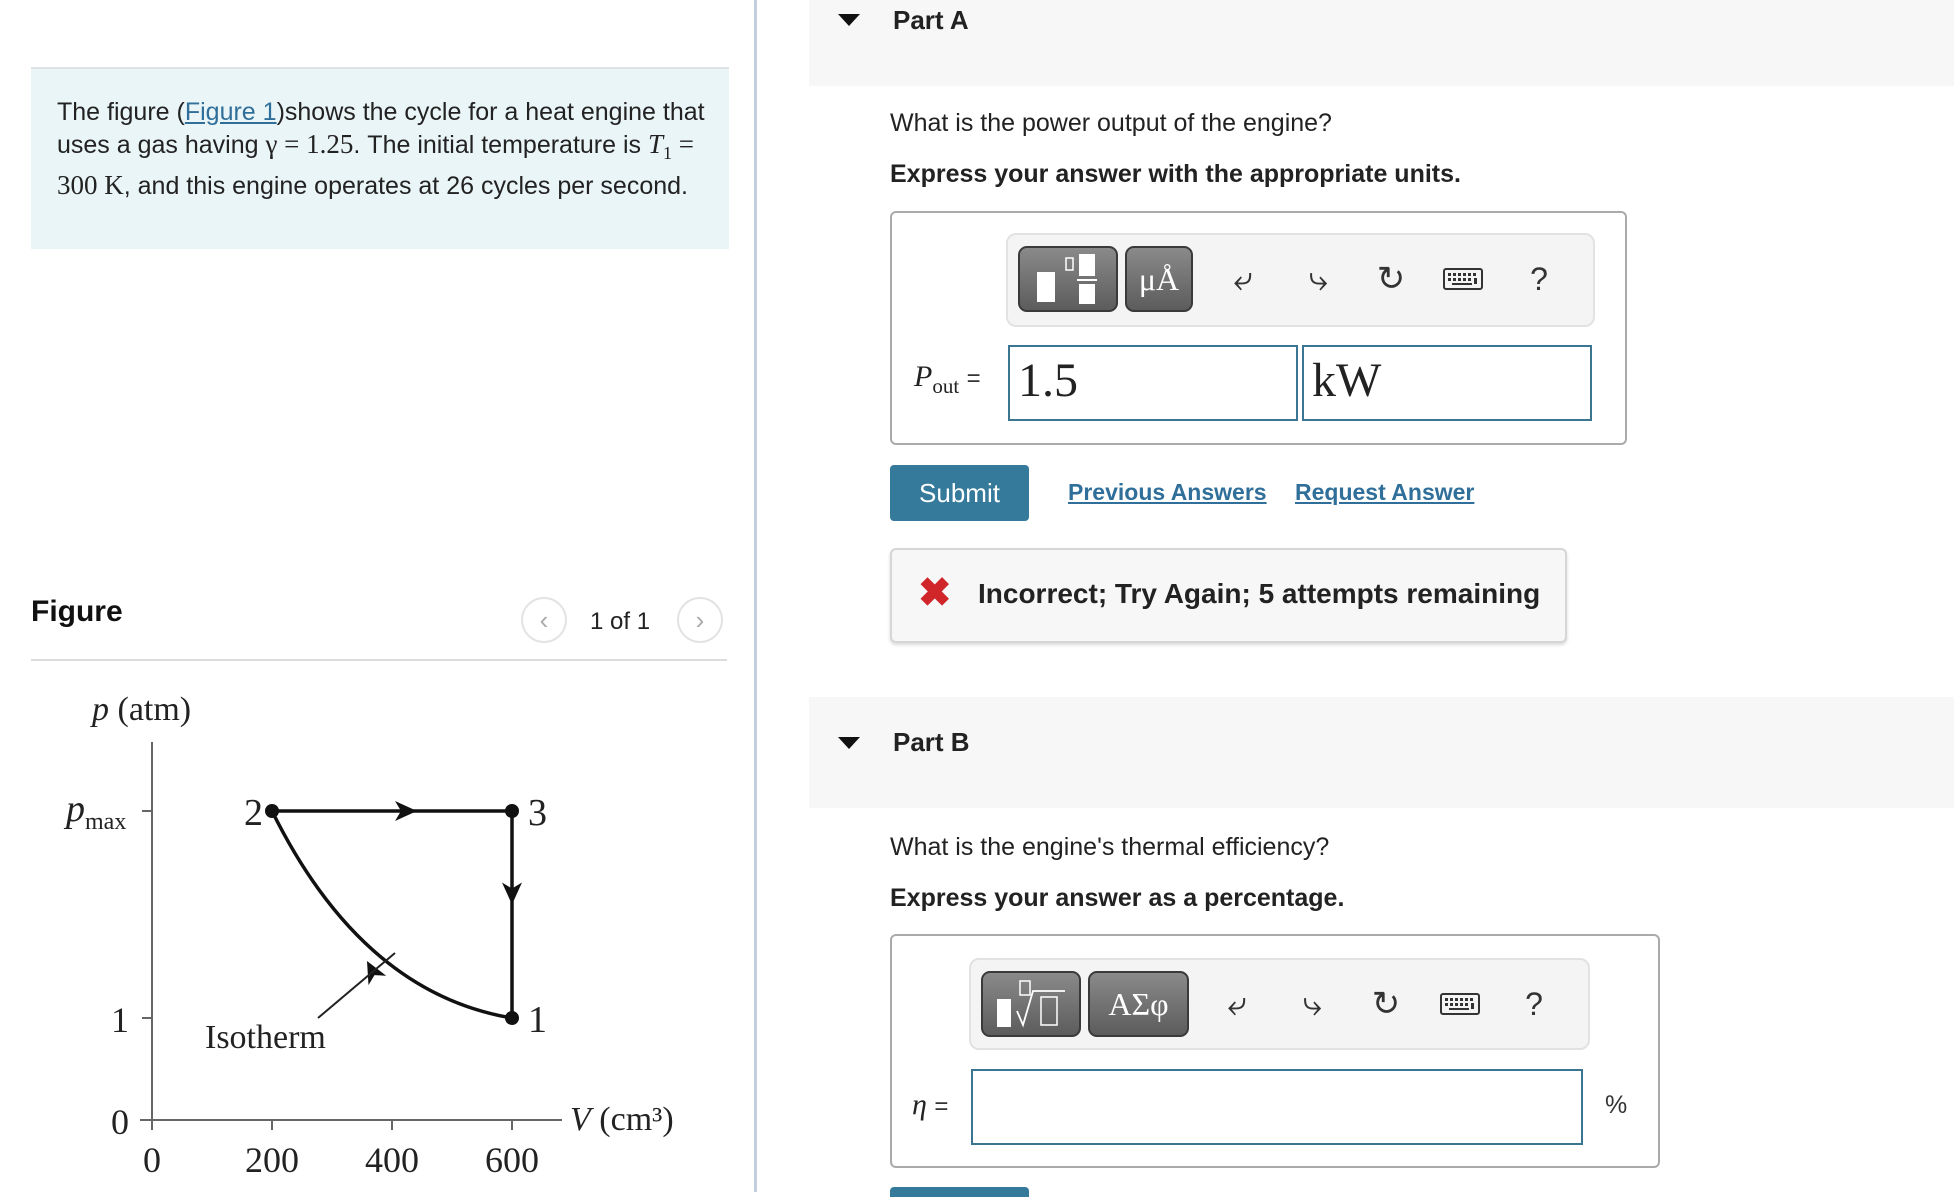 This screenshot has height=1197, width=1954. Describe the element at coordinates (931, 20) in the screenshot. I see `part-a-label: Part A` at that location.